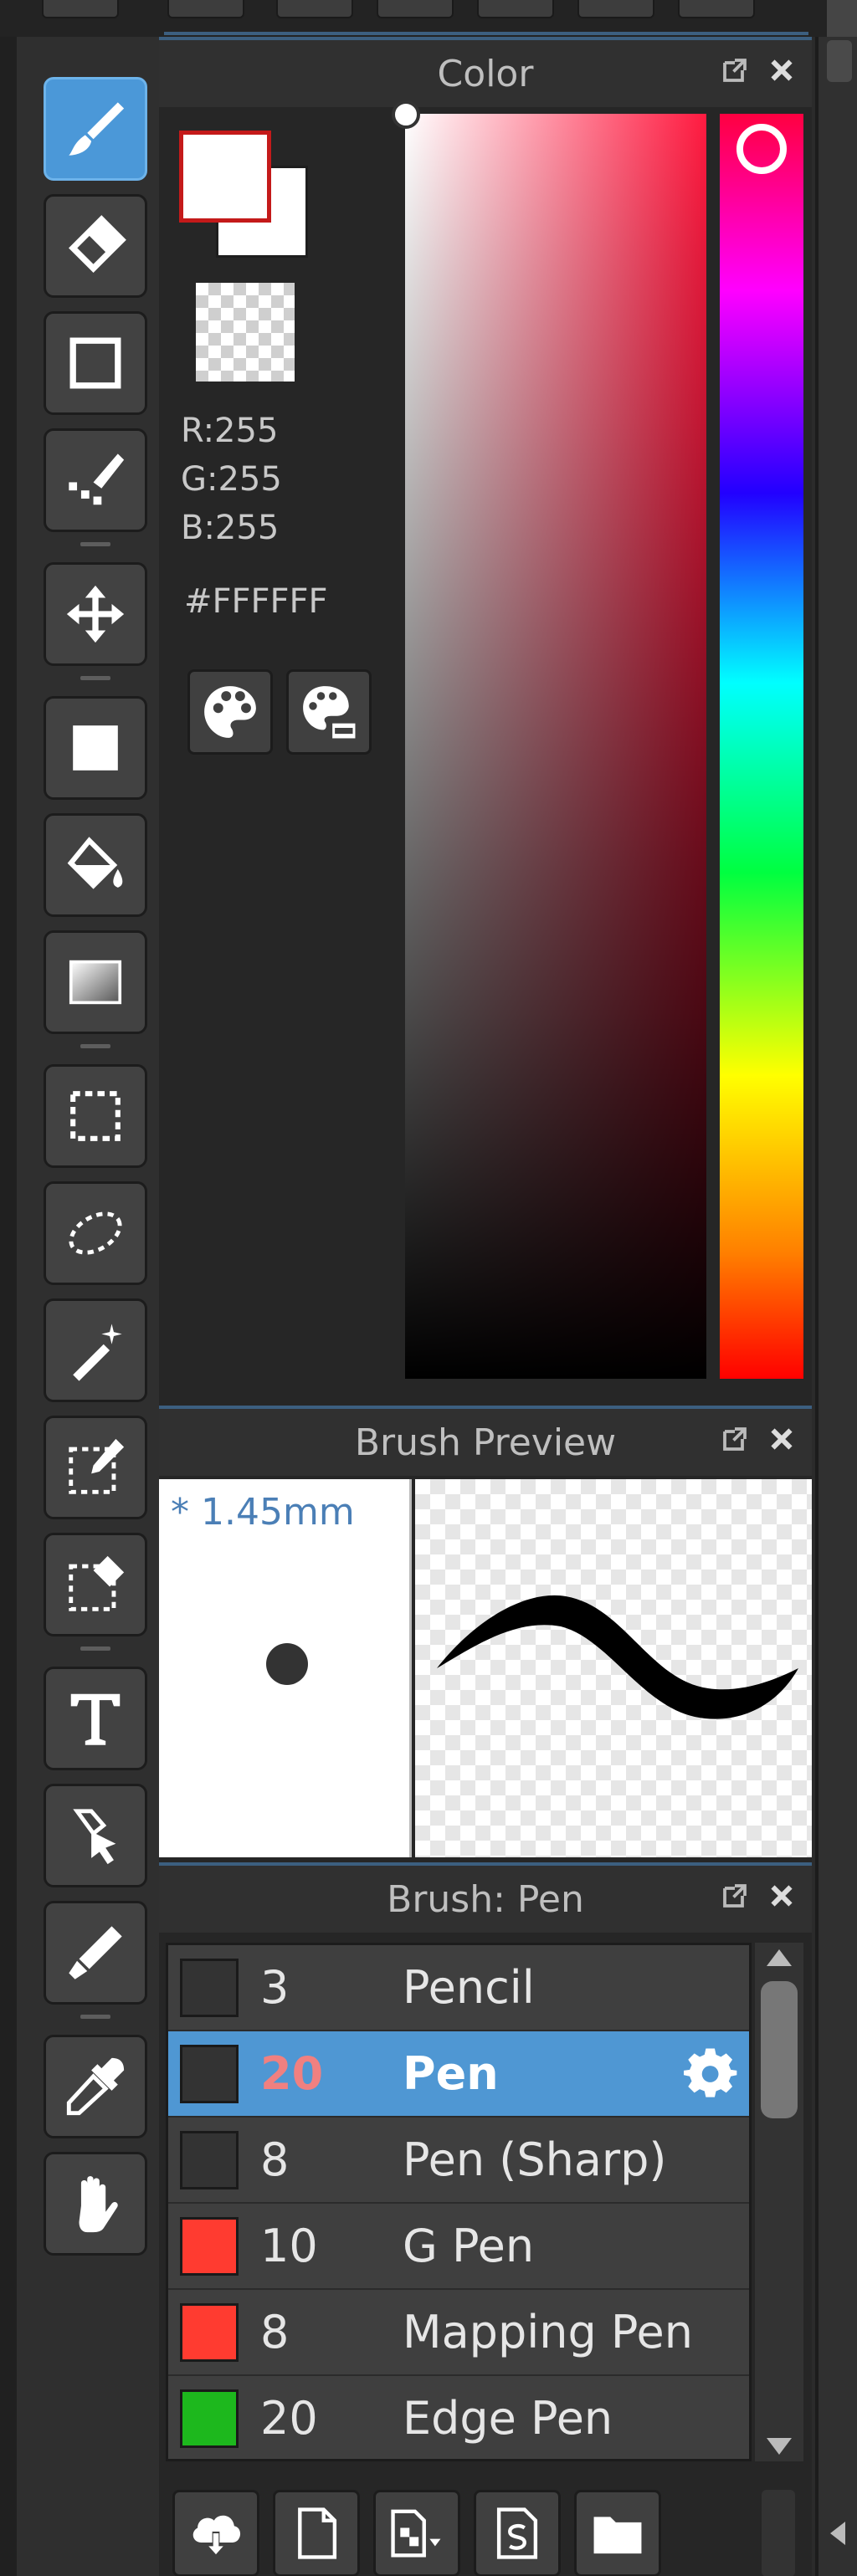  I want to click on brush-size-label: * 1.45mm, so click(263, 1513).